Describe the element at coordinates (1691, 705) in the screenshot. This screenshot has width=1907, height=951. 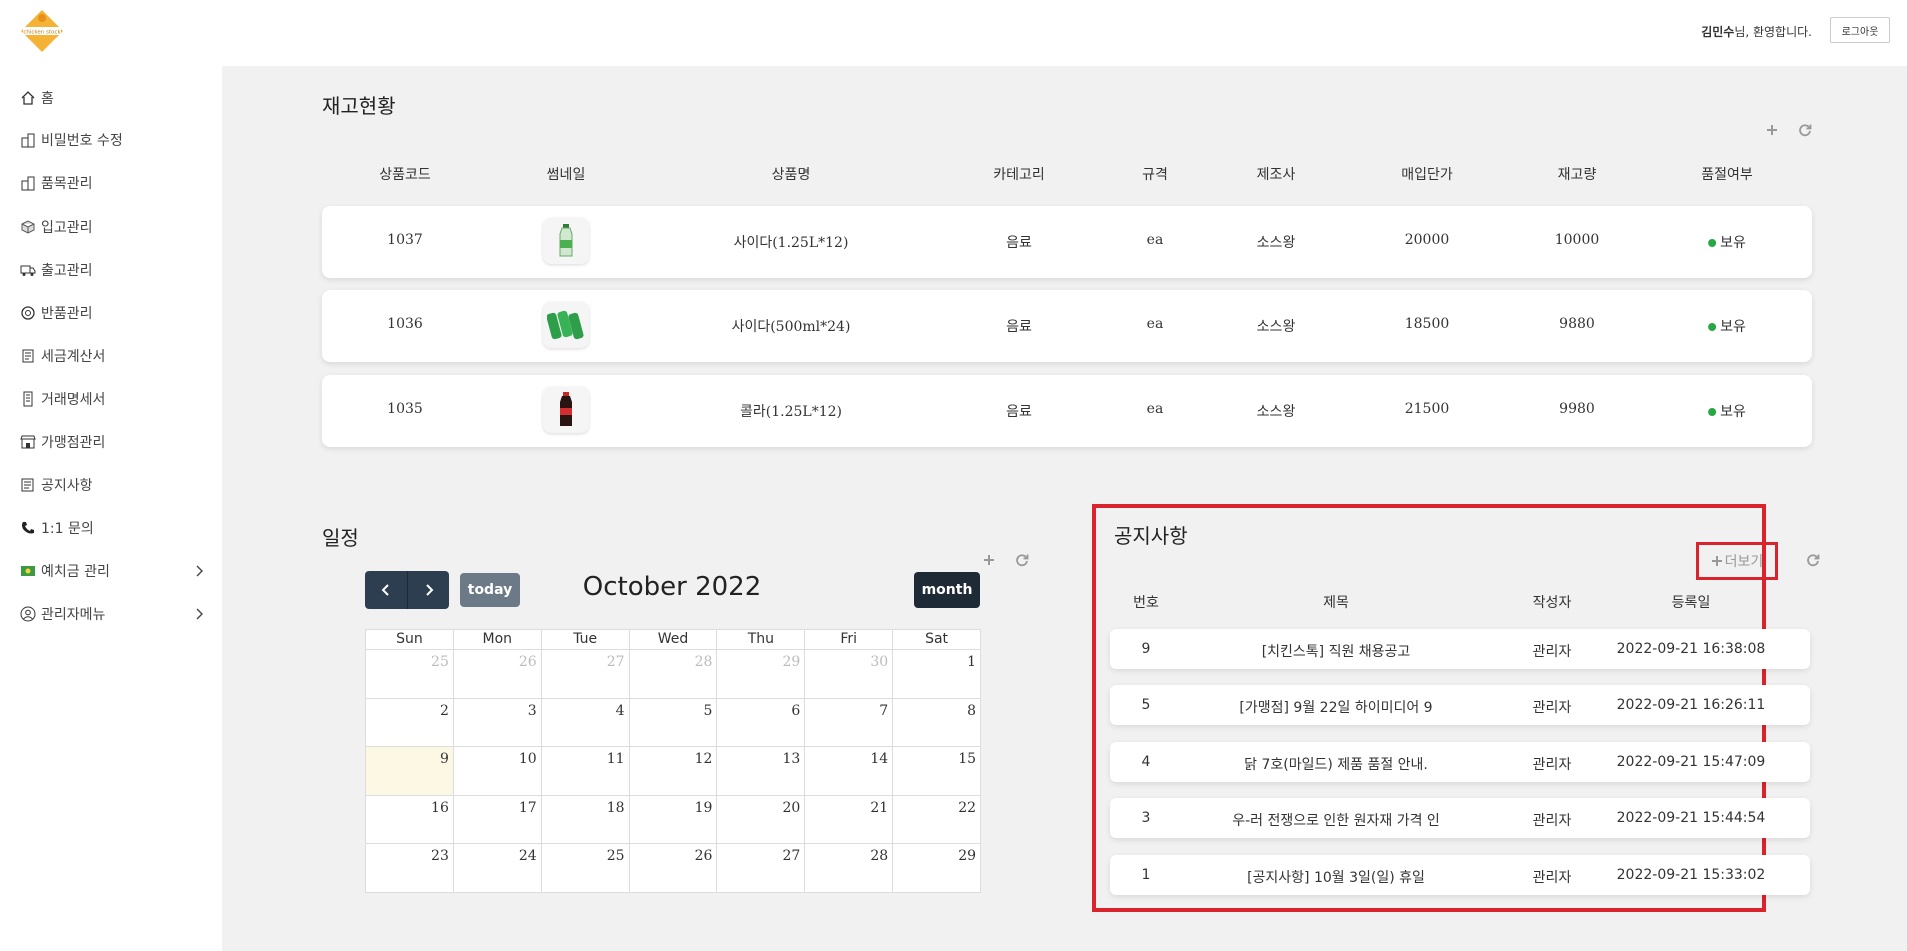
I see `notice-date: 2022-09-21 16:26:11` at that location.